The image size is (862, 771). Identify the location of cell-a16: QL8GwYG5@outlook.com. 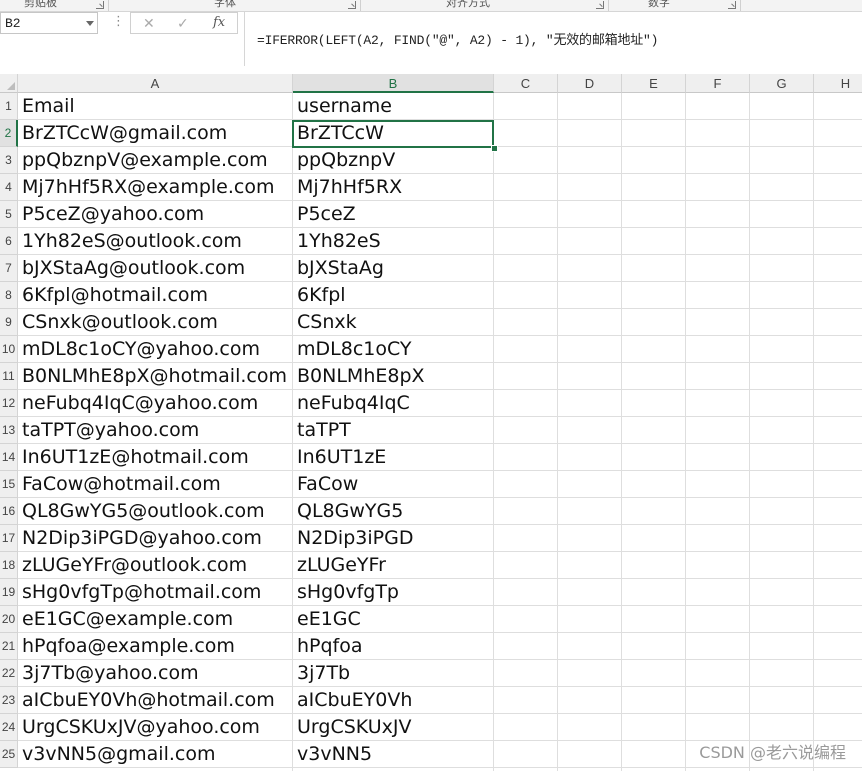
(143, 511).